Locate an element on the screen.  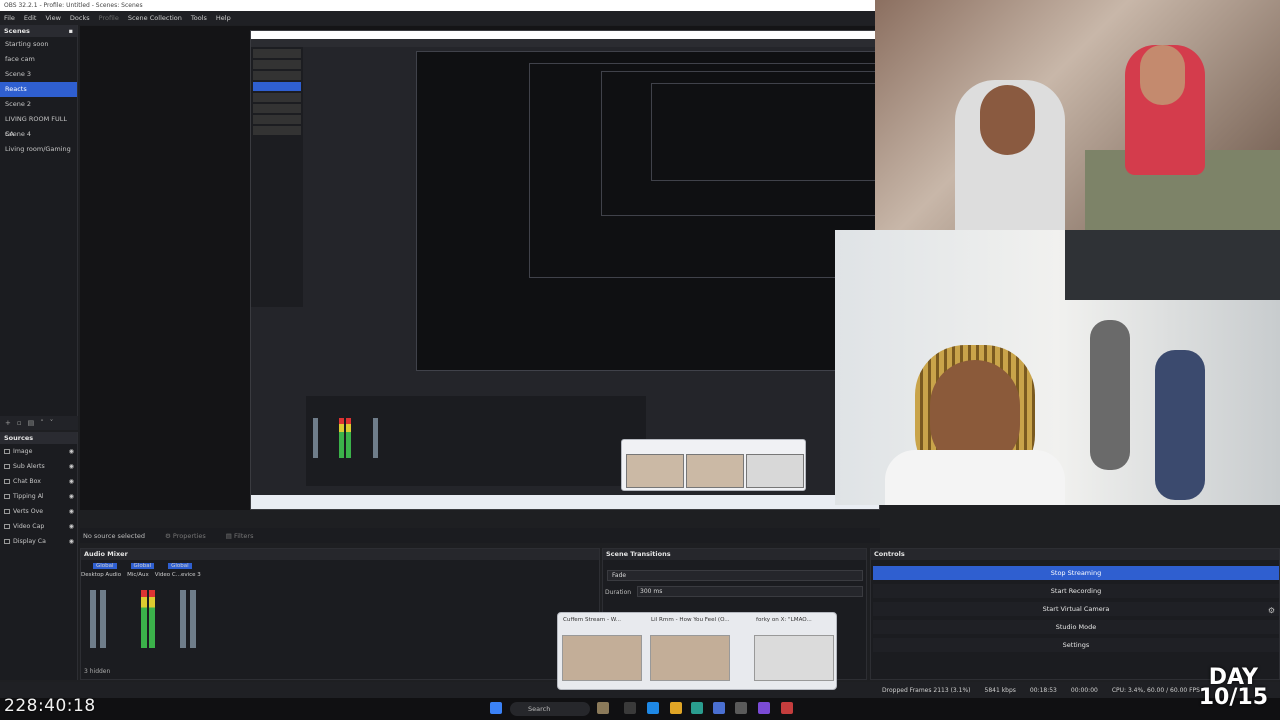
chrome-icon is located at coordinates (697, 708).